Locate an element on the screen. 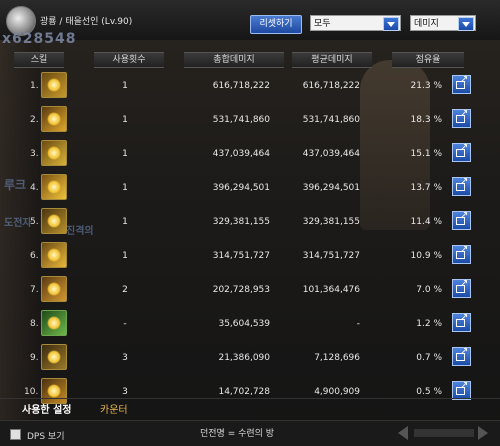  rank: 1. is located at coordinates (34, 86).